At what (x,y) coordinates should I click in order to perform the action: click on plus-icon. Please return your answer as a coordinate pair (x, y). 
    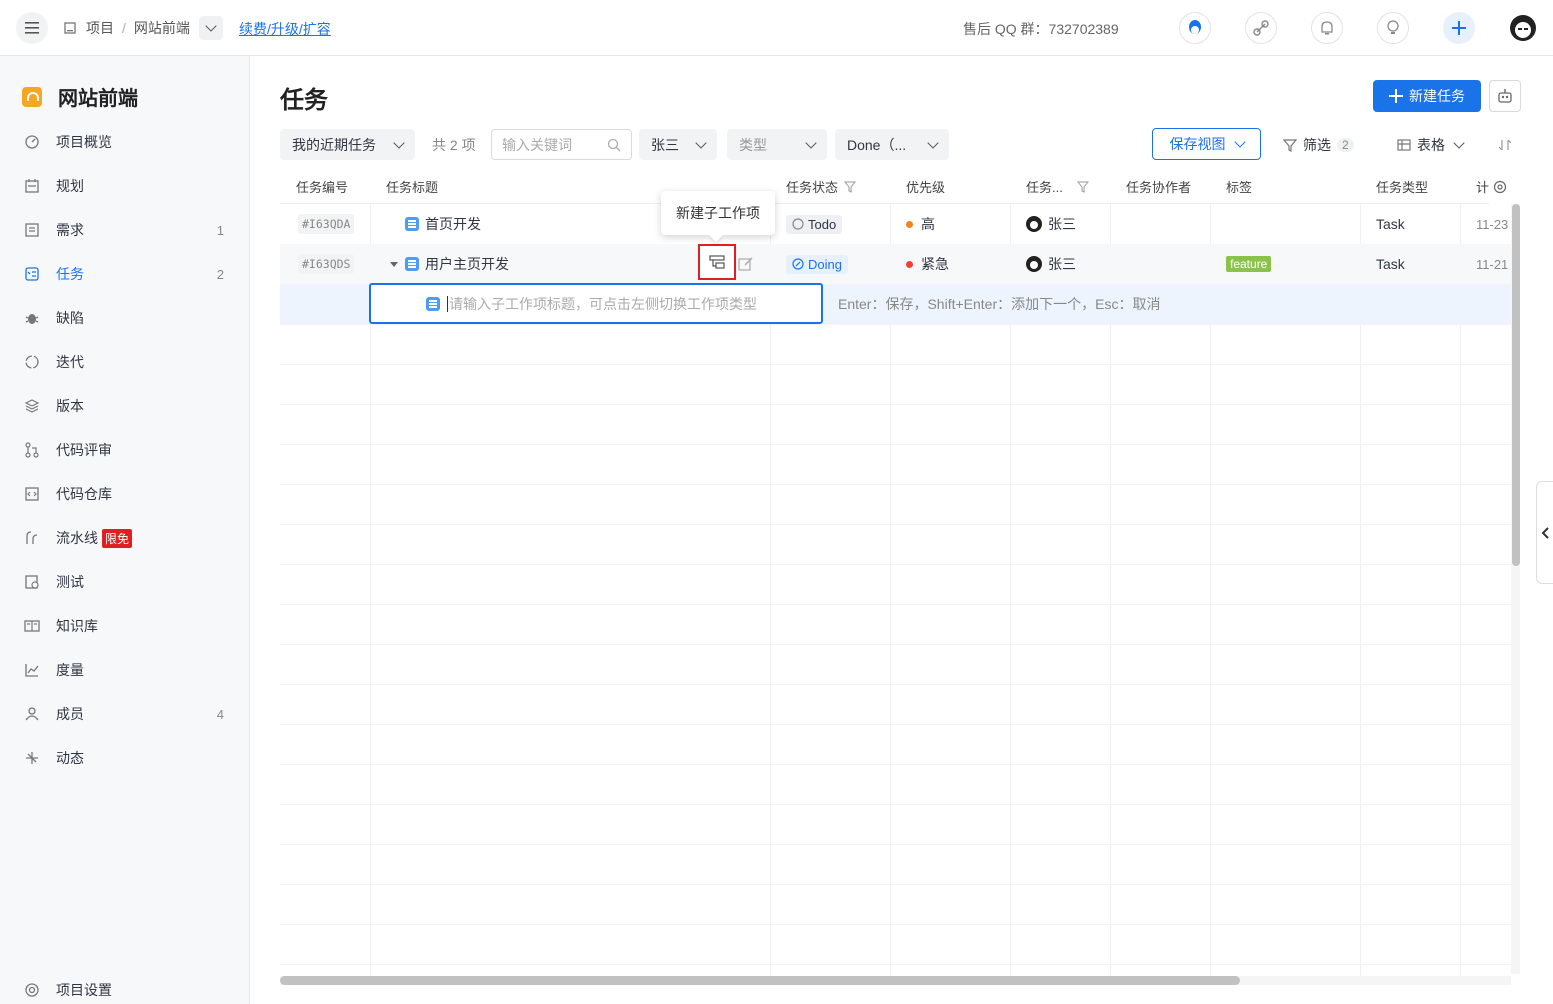
    Looking at the image, I should click on (1459, 28).